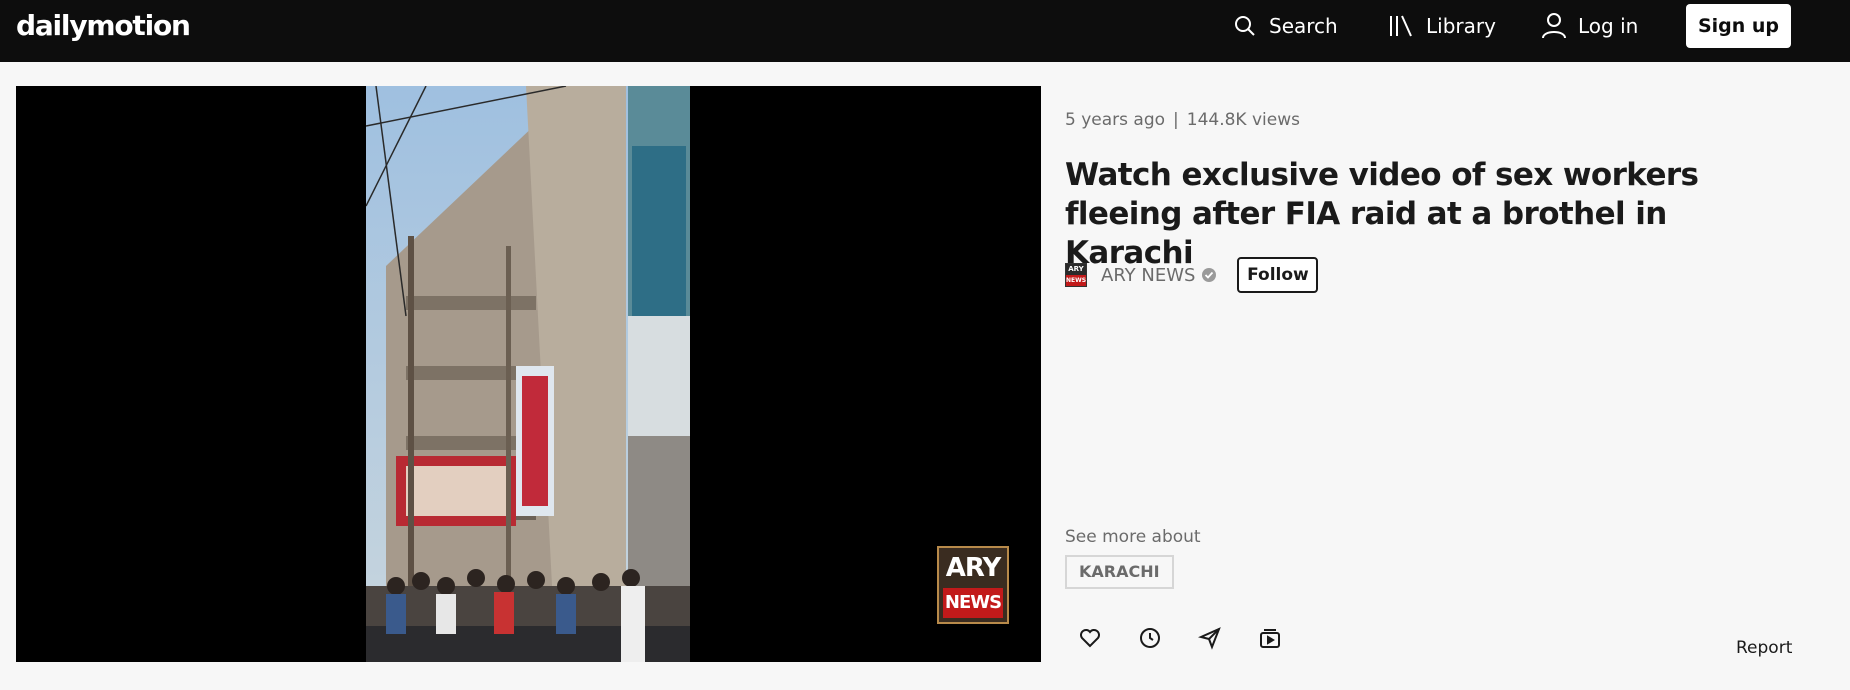 The width and height of the screenshot is (1850, 690). Describe the element at coordinates (1401, 26) in the screenshot. I see `library-icon` at that location.